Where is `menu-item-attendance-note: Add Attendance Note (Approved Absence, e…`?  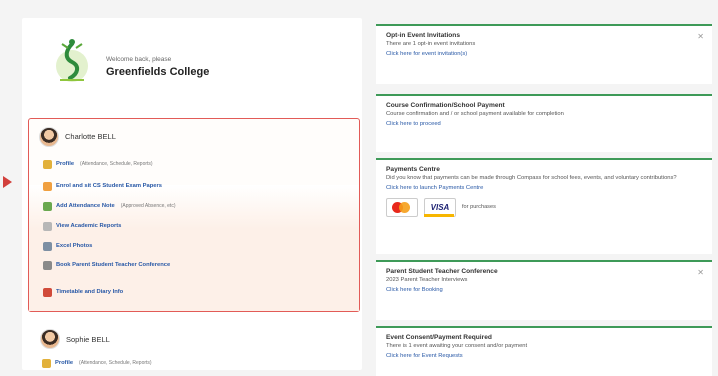
menu-item-attendance-note: Add Attendance Note (Approved Absence, e… is located at coordinates (109, 206).